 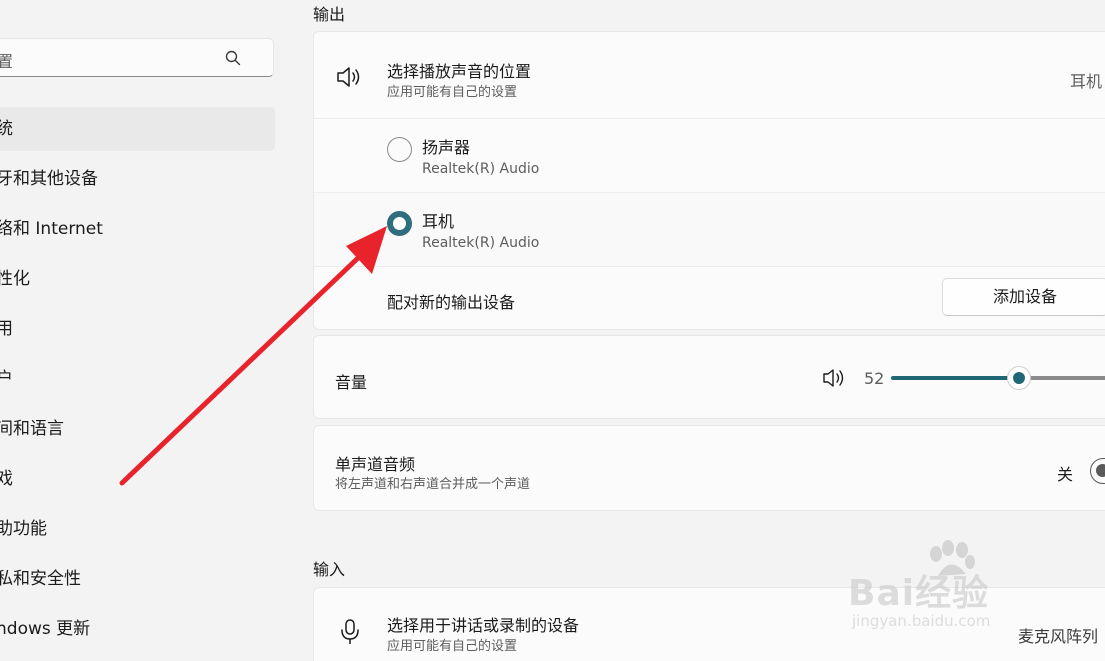 What do you see at coordinates (137, 329) in the screenshot?
I see `nav-item-apps: 用` at bounding box center [137, 329].